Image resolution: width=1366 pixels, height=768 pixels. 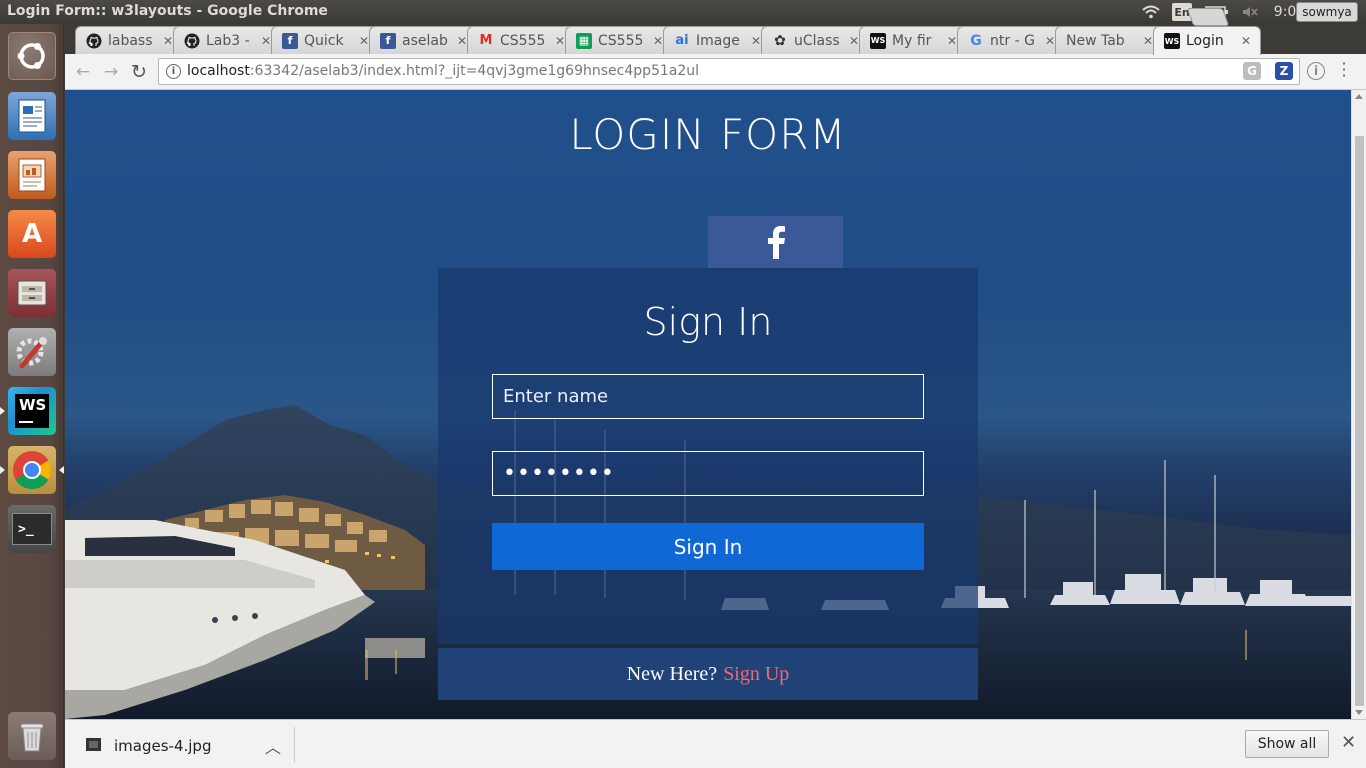 I want to click on signup-bar: New Here? Sign Up, so click(x=708, y=674).